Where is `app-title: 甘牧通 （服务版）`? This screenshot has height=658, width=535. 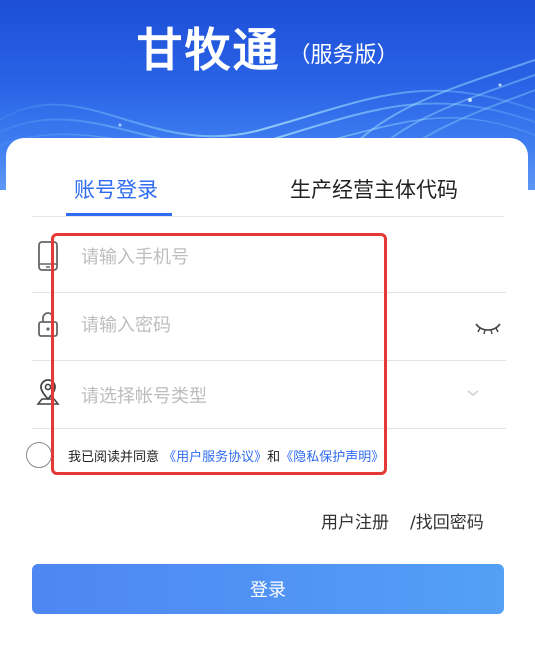 app-title: 甘牧通 （服务版） is located at coordinates (267, 47).